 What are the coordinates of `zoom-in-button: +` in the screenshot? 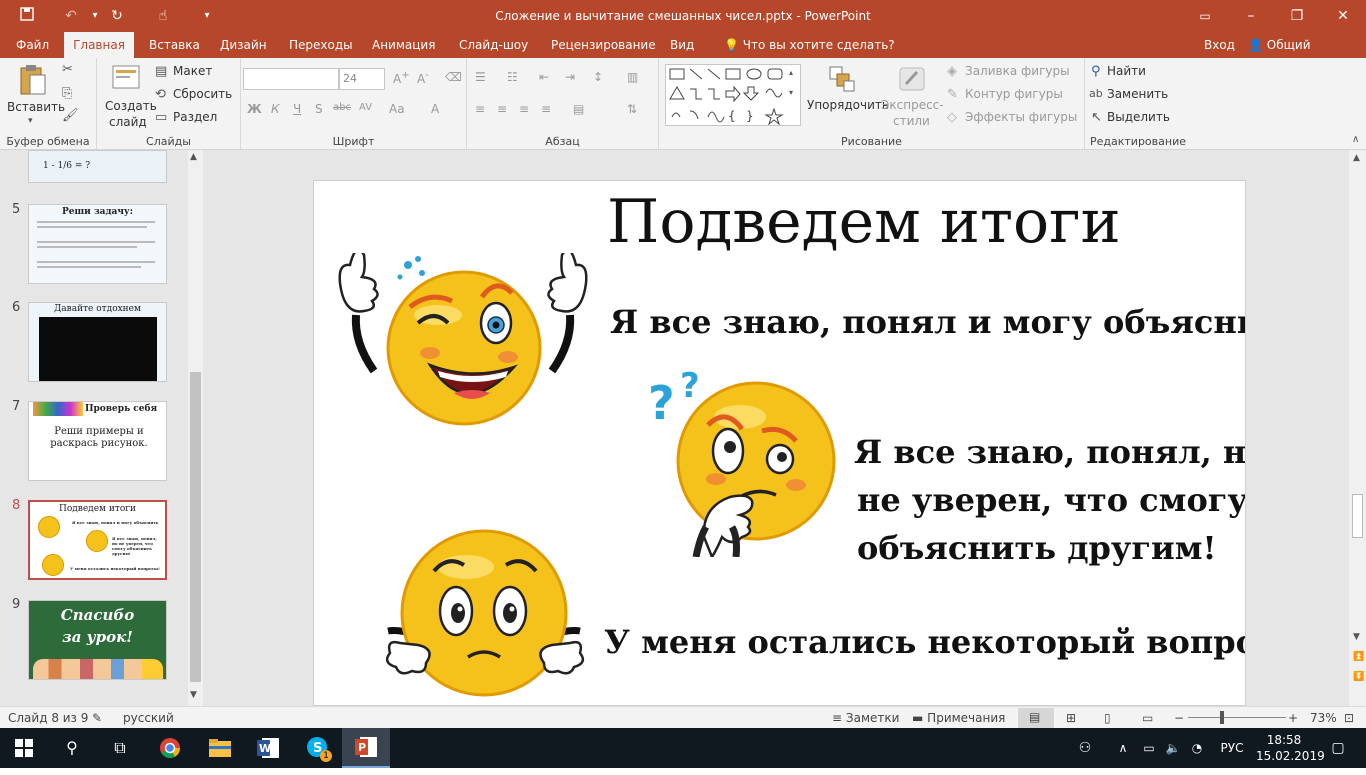 It's located at (1293, 718).